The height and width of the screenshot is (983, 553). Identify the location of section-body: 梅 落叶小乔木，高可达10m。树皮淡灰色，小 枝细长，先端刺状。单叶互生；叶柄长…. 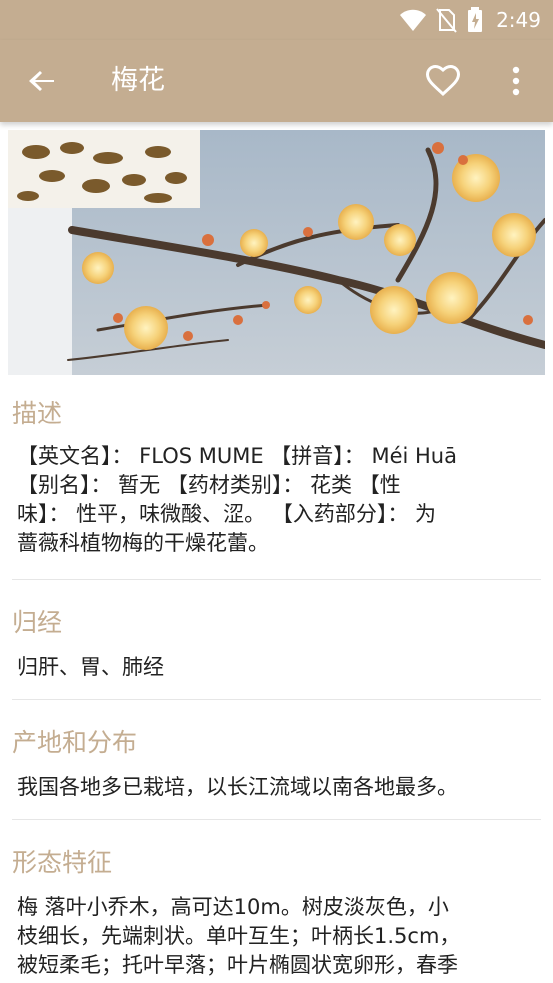
(276, 936).